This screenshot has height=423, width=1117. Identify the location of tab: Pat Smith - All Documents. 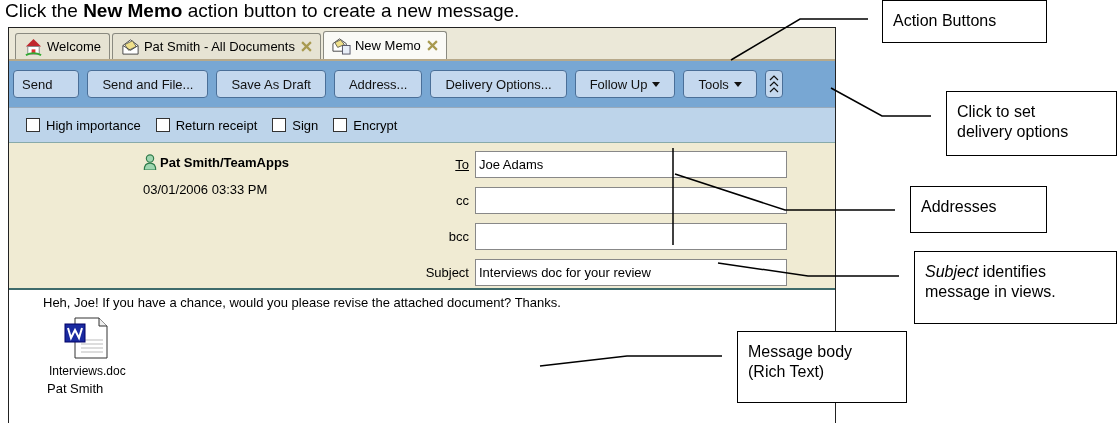
(216, 46).